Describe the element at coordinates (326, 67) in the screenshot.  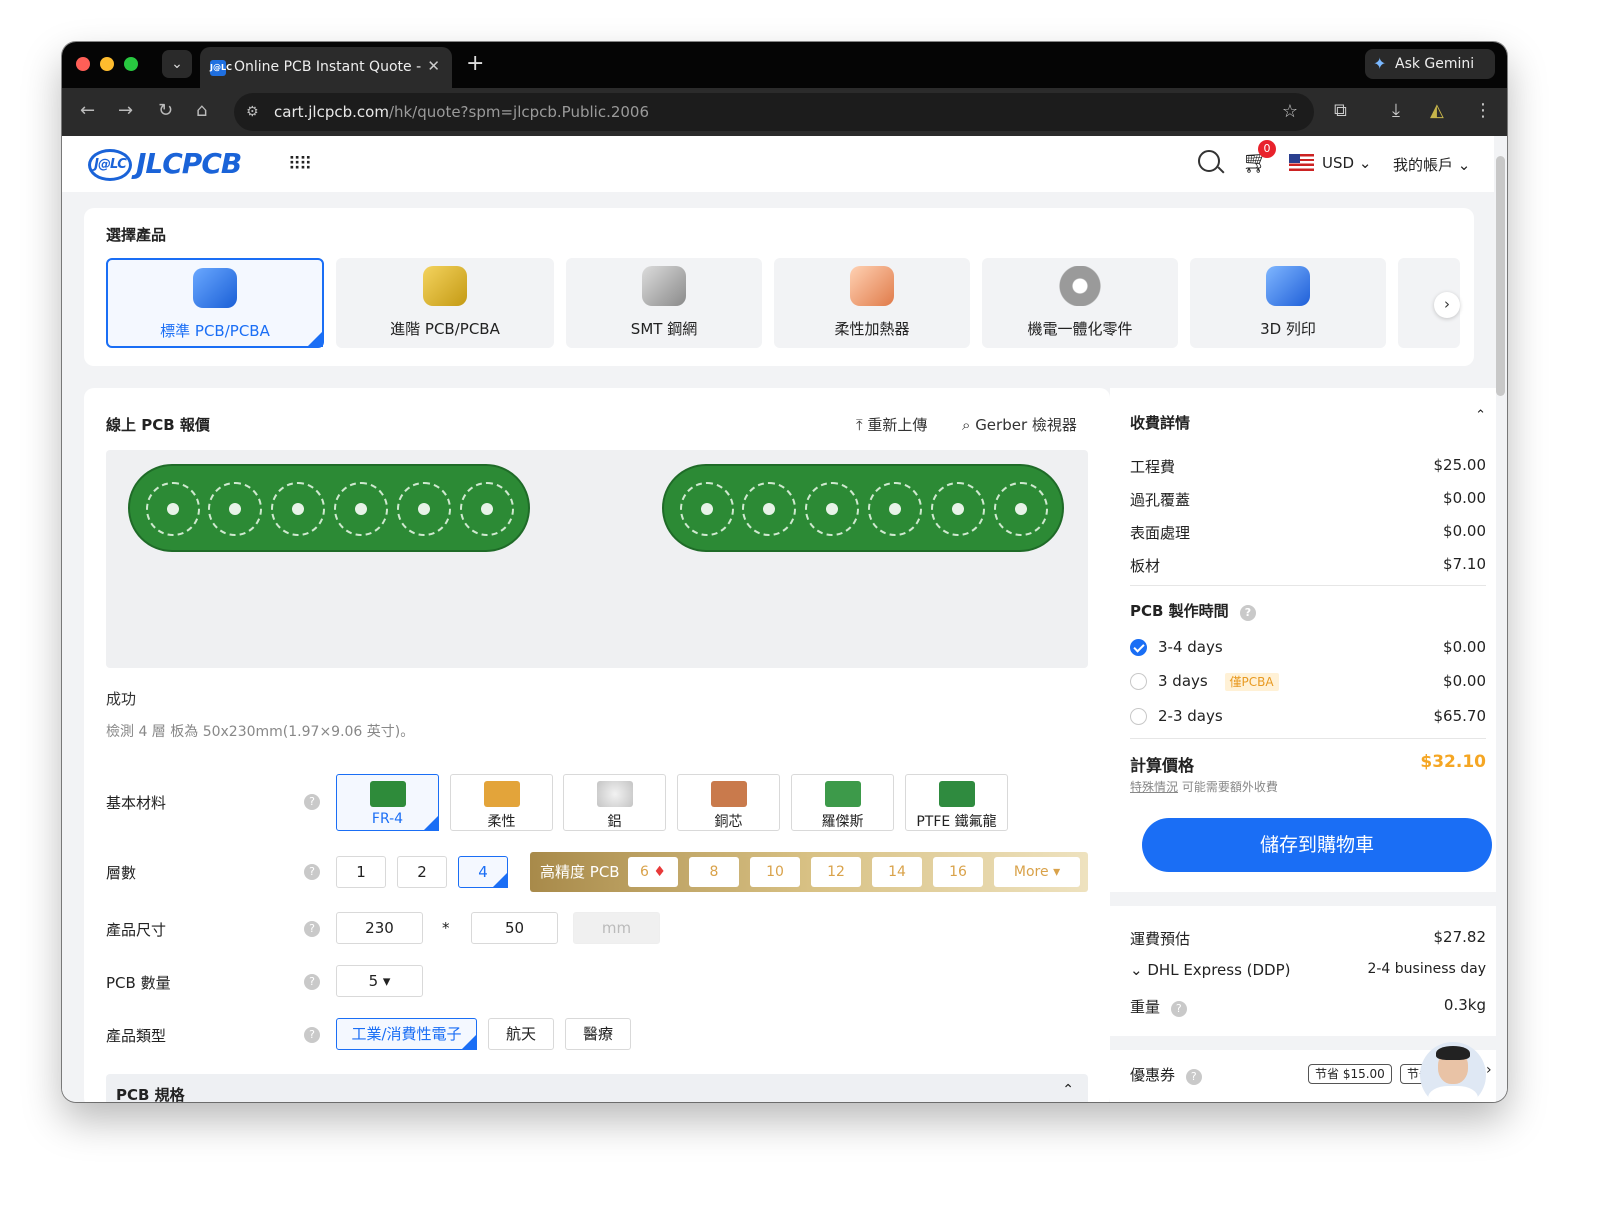
I see `browser-tab: J@LC Online PCB Instant Quote - JLCPCB ✕` at that location.